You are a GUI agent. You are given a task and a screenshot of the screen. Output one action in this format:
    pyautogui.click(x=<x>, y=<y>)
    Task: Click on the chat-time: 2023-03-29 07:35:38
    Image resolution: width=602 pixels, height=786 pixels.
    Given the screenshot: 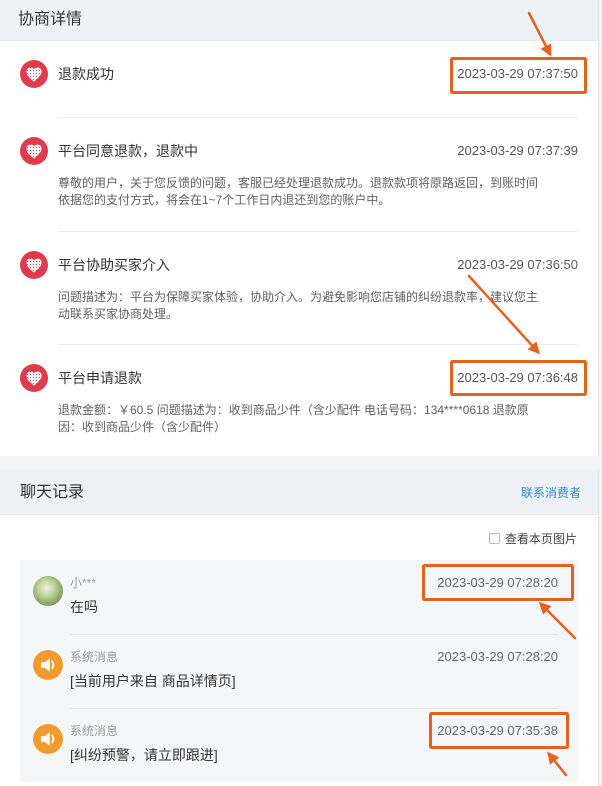 What is the action you would take?
    pyautogui.click(x=497, y=730)
    